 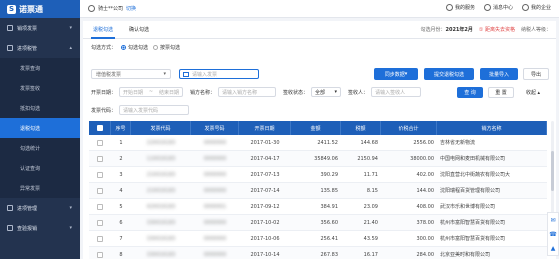 I want to click on row-index: 4, so click(x=121, y=190).